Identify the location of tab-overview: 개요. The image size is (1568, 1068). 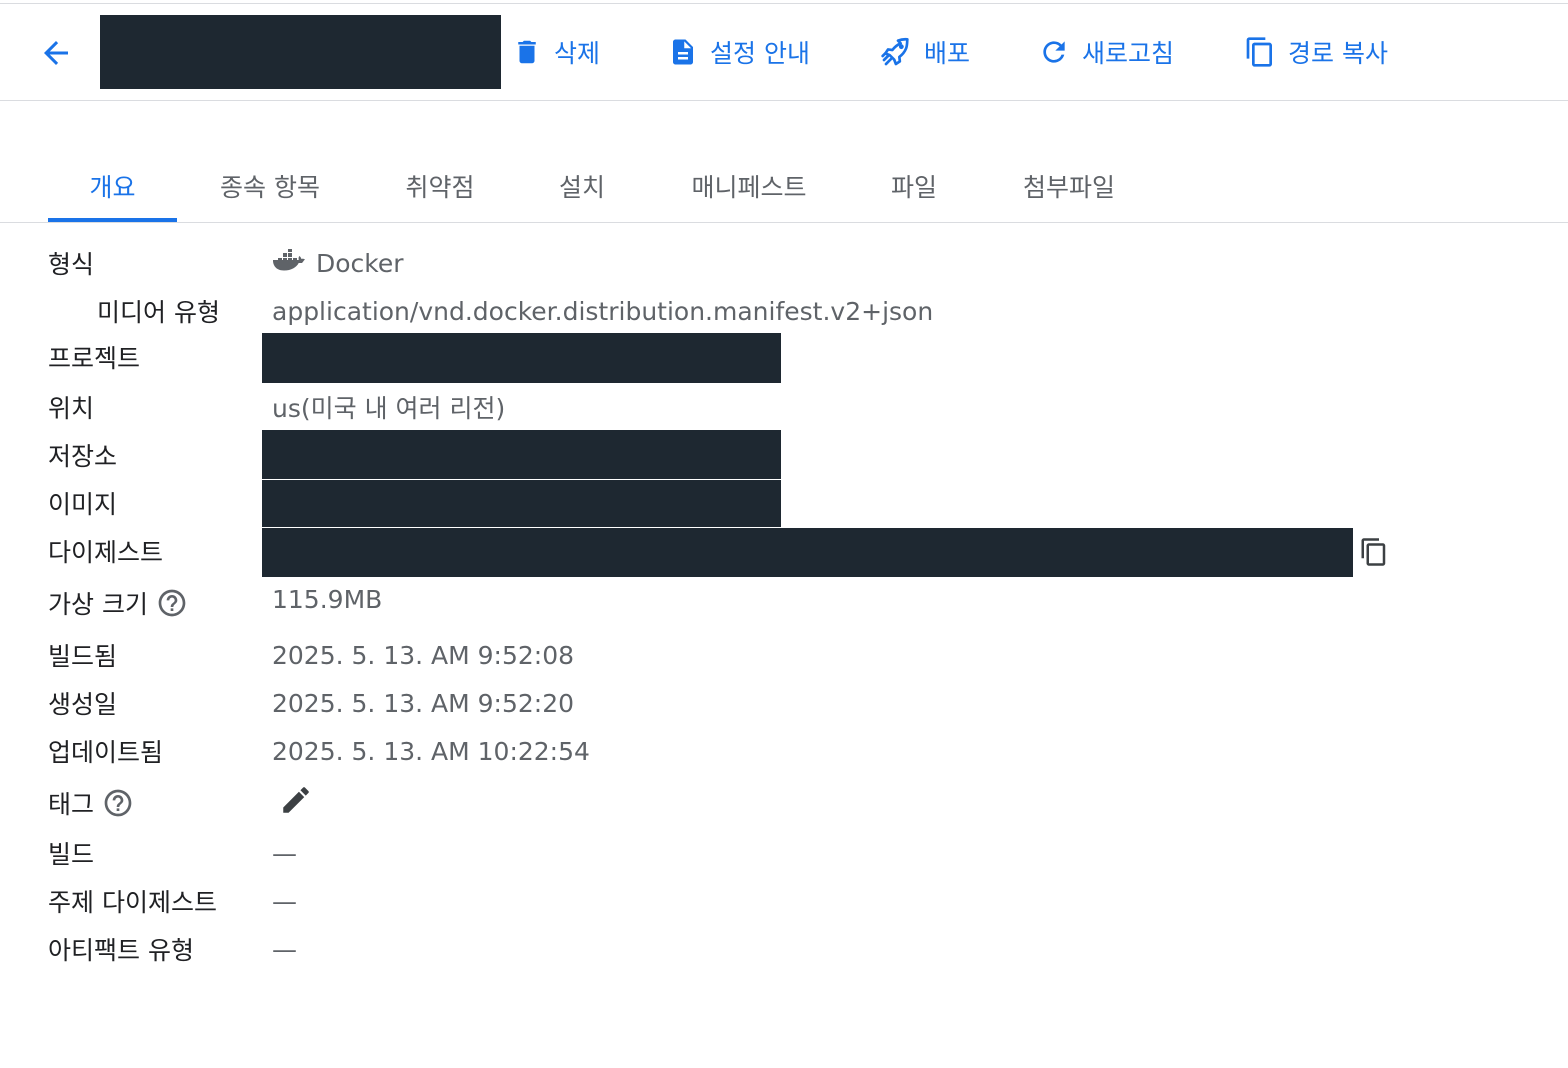
(112, 185).